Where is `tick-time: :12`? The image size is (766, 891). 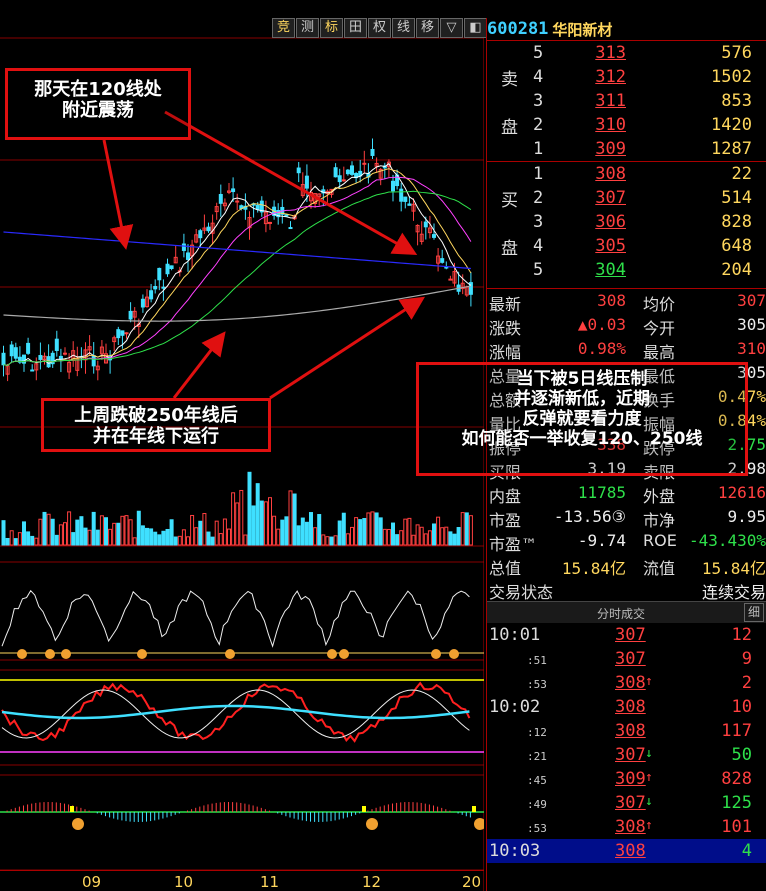
tick-time: :12 is located at coordinates (537, 732).